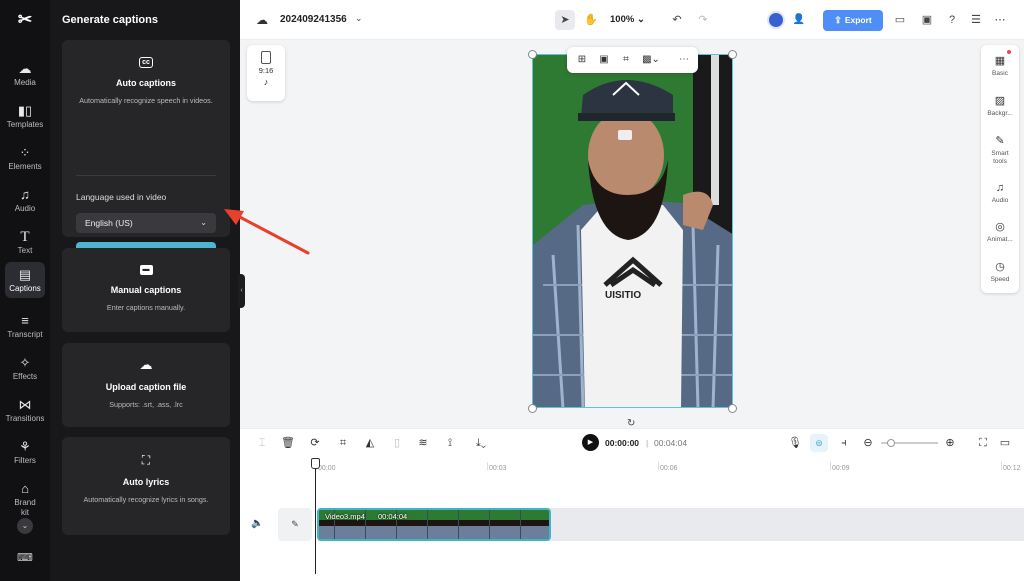  Describe the element at coordinates (838, 20) in the screenshot. I see `upload-icon: ⇪` at that location.